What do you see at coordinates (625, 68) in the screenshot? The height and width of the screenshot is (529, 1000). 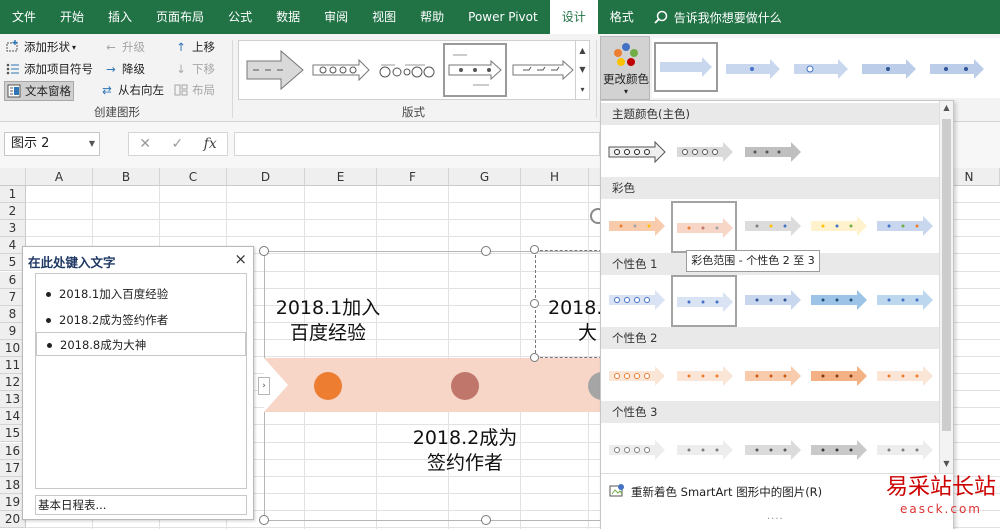 I see `change-colors-button: 更改颜色 ▾` at bounding box center [625, 68].